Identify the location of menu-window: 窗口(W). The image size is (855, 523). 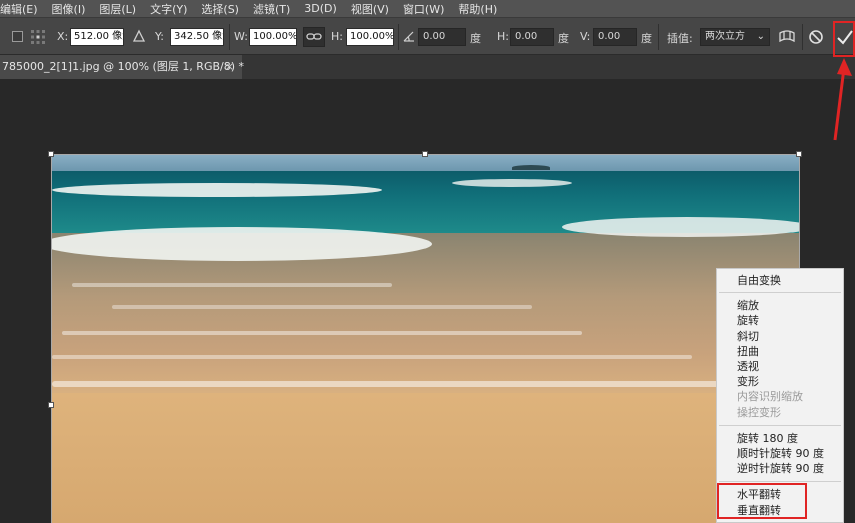
(426, 9).